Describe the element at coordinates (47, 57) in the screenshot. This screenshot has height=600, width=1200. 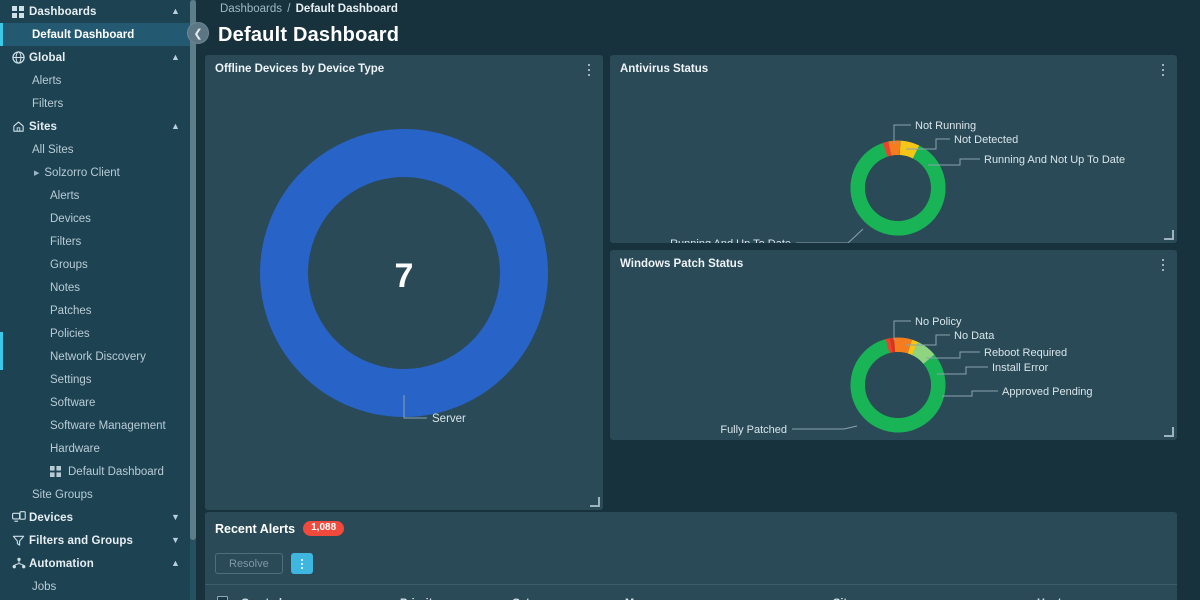
I see `sidebar-group-label: Global` at that location.